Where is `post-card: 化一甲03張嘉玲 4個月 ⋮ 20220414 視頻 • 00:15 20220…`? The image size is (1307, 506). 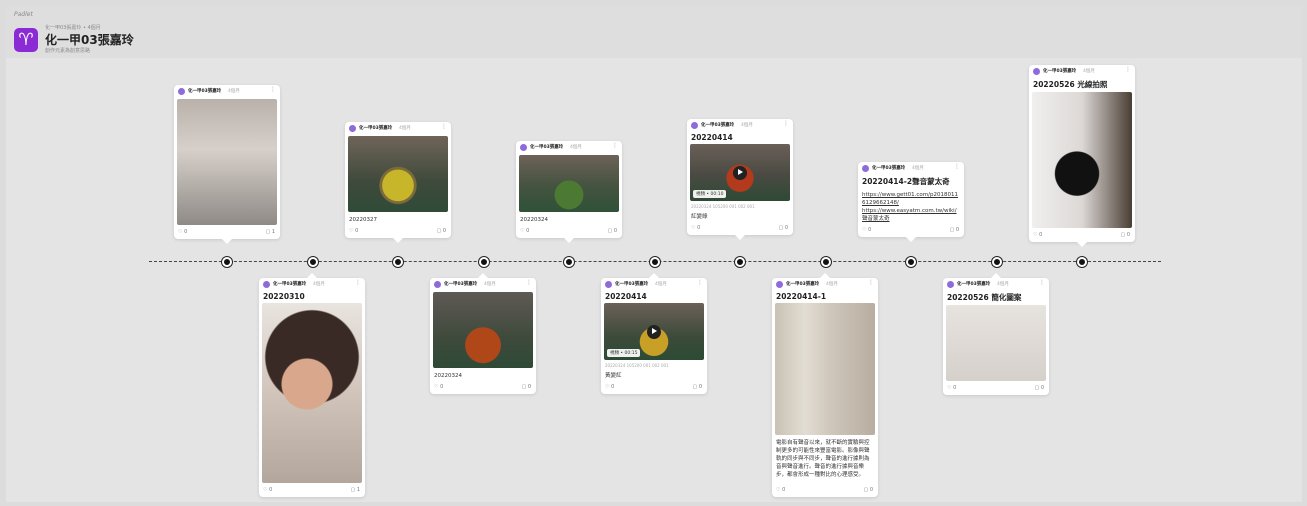 post-card: 化一甲03張嘉玲 4個月 ⋮ 20220414 視頻 • 00:15 20220… is located at coordinates (654, 333).